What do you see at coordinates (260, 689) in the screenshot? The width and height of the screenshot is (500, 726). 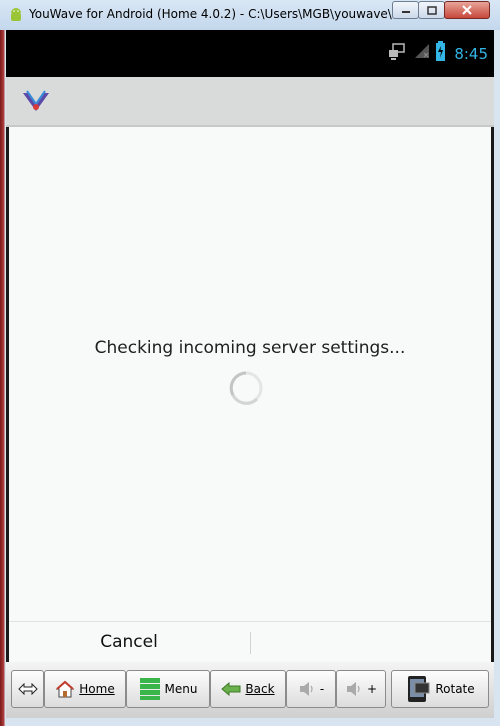 I see `back-label: Back` at bounding box center [260, 689].